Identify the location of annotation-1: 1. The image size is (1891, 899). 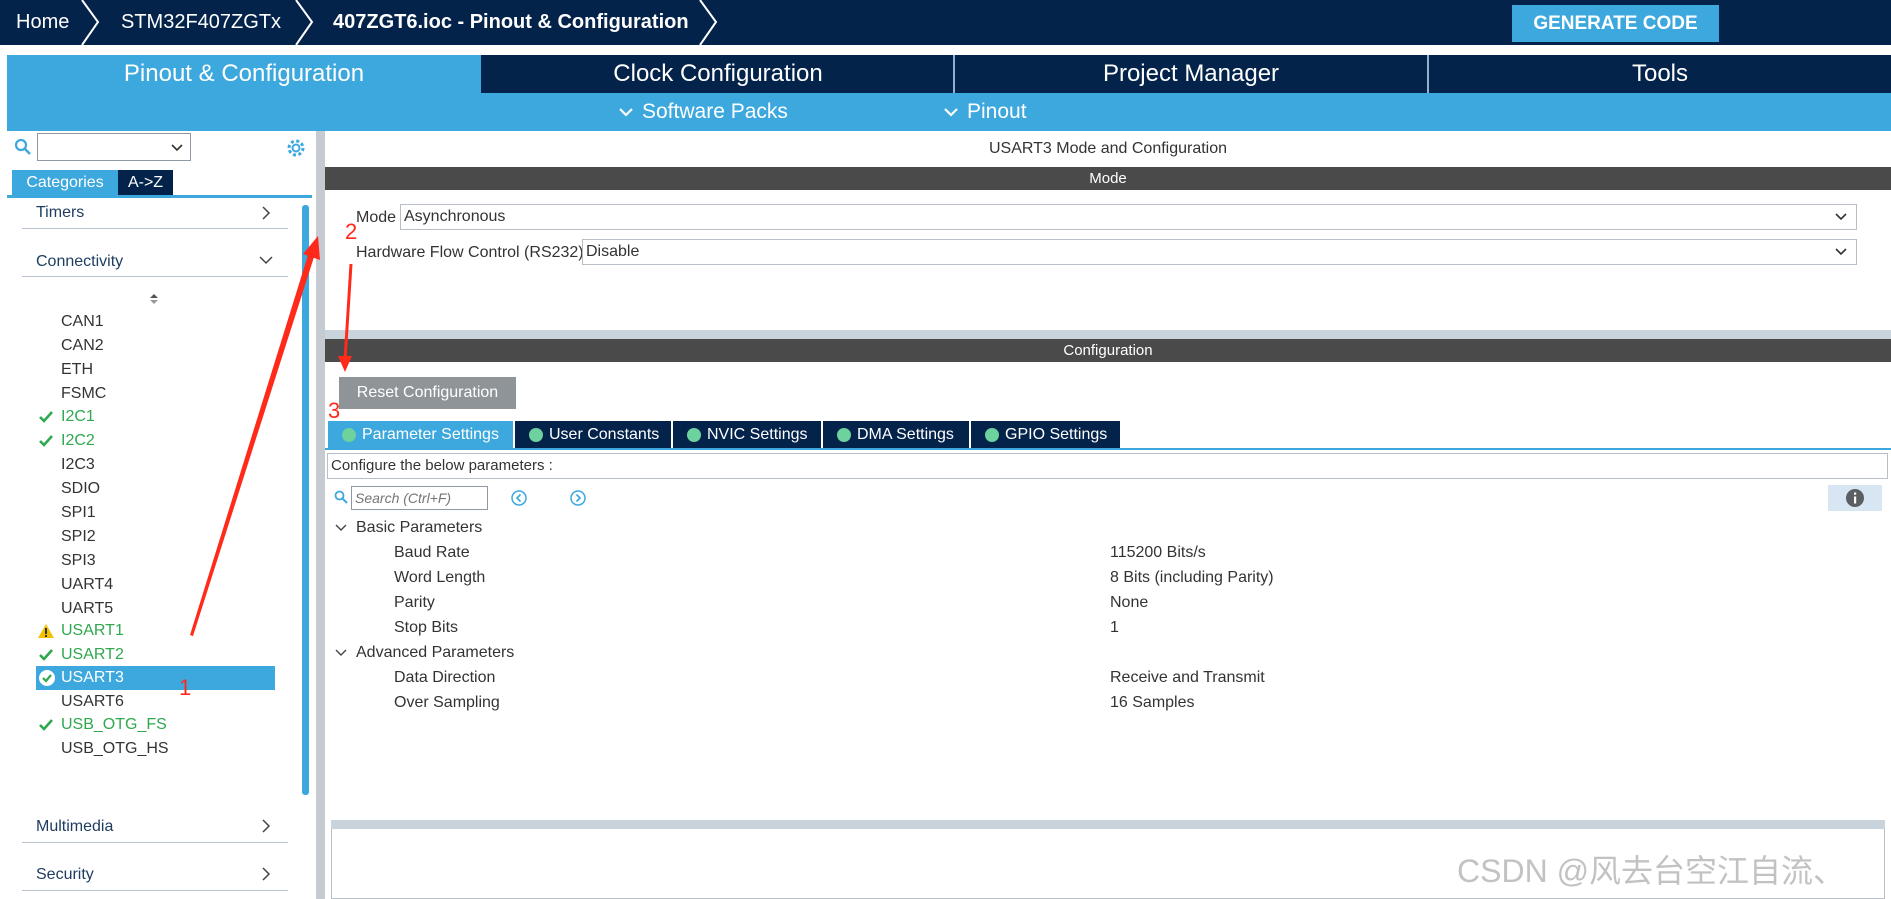
(185, 687).